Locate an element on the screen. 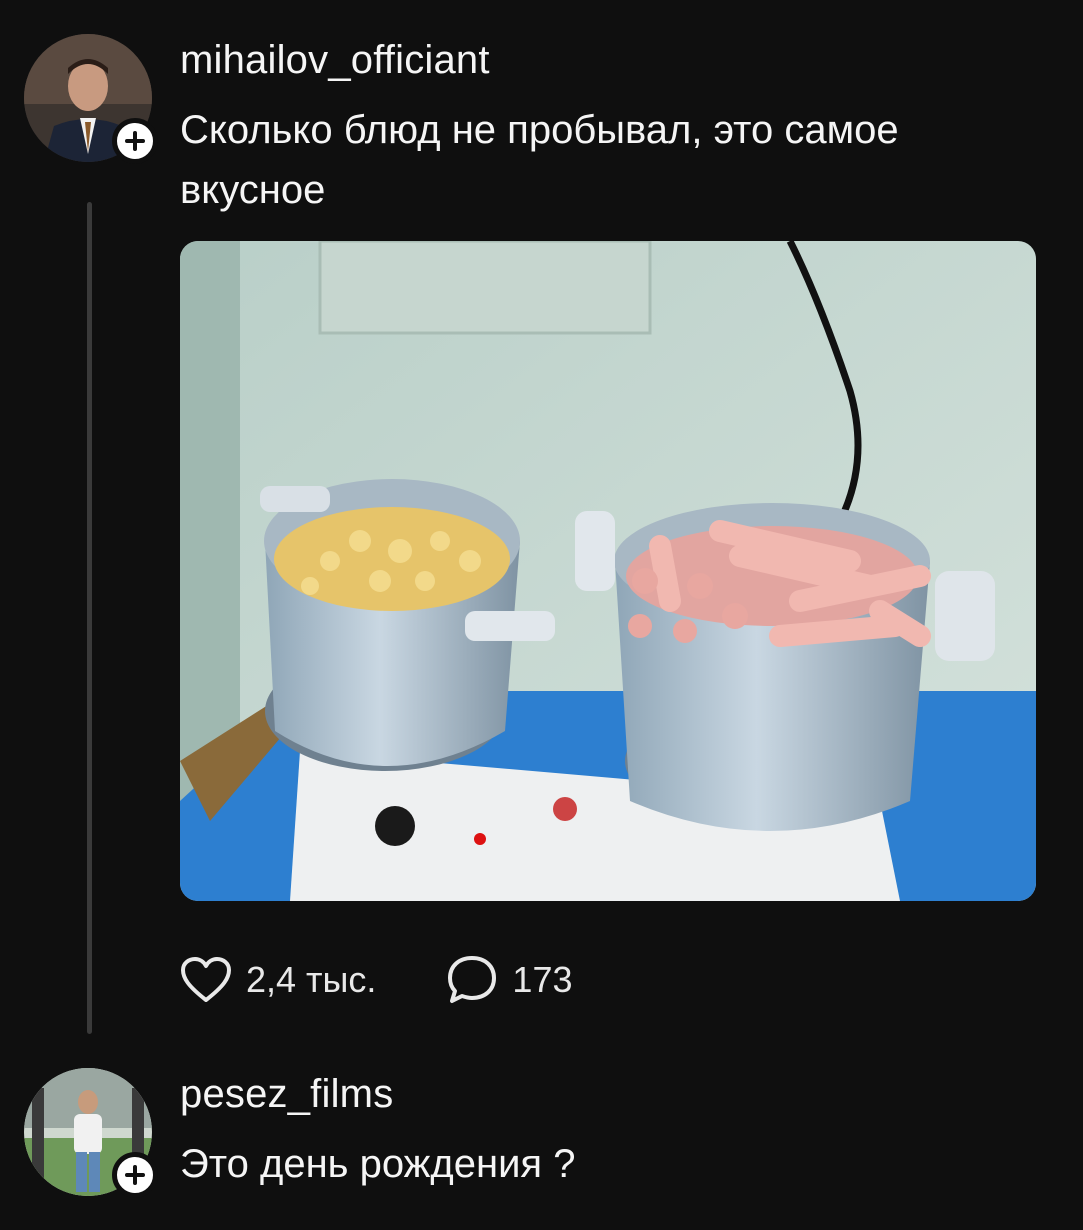 The height and width of the screenshot is (1230, 1083). thread-line is located at coordinates (89, 618).